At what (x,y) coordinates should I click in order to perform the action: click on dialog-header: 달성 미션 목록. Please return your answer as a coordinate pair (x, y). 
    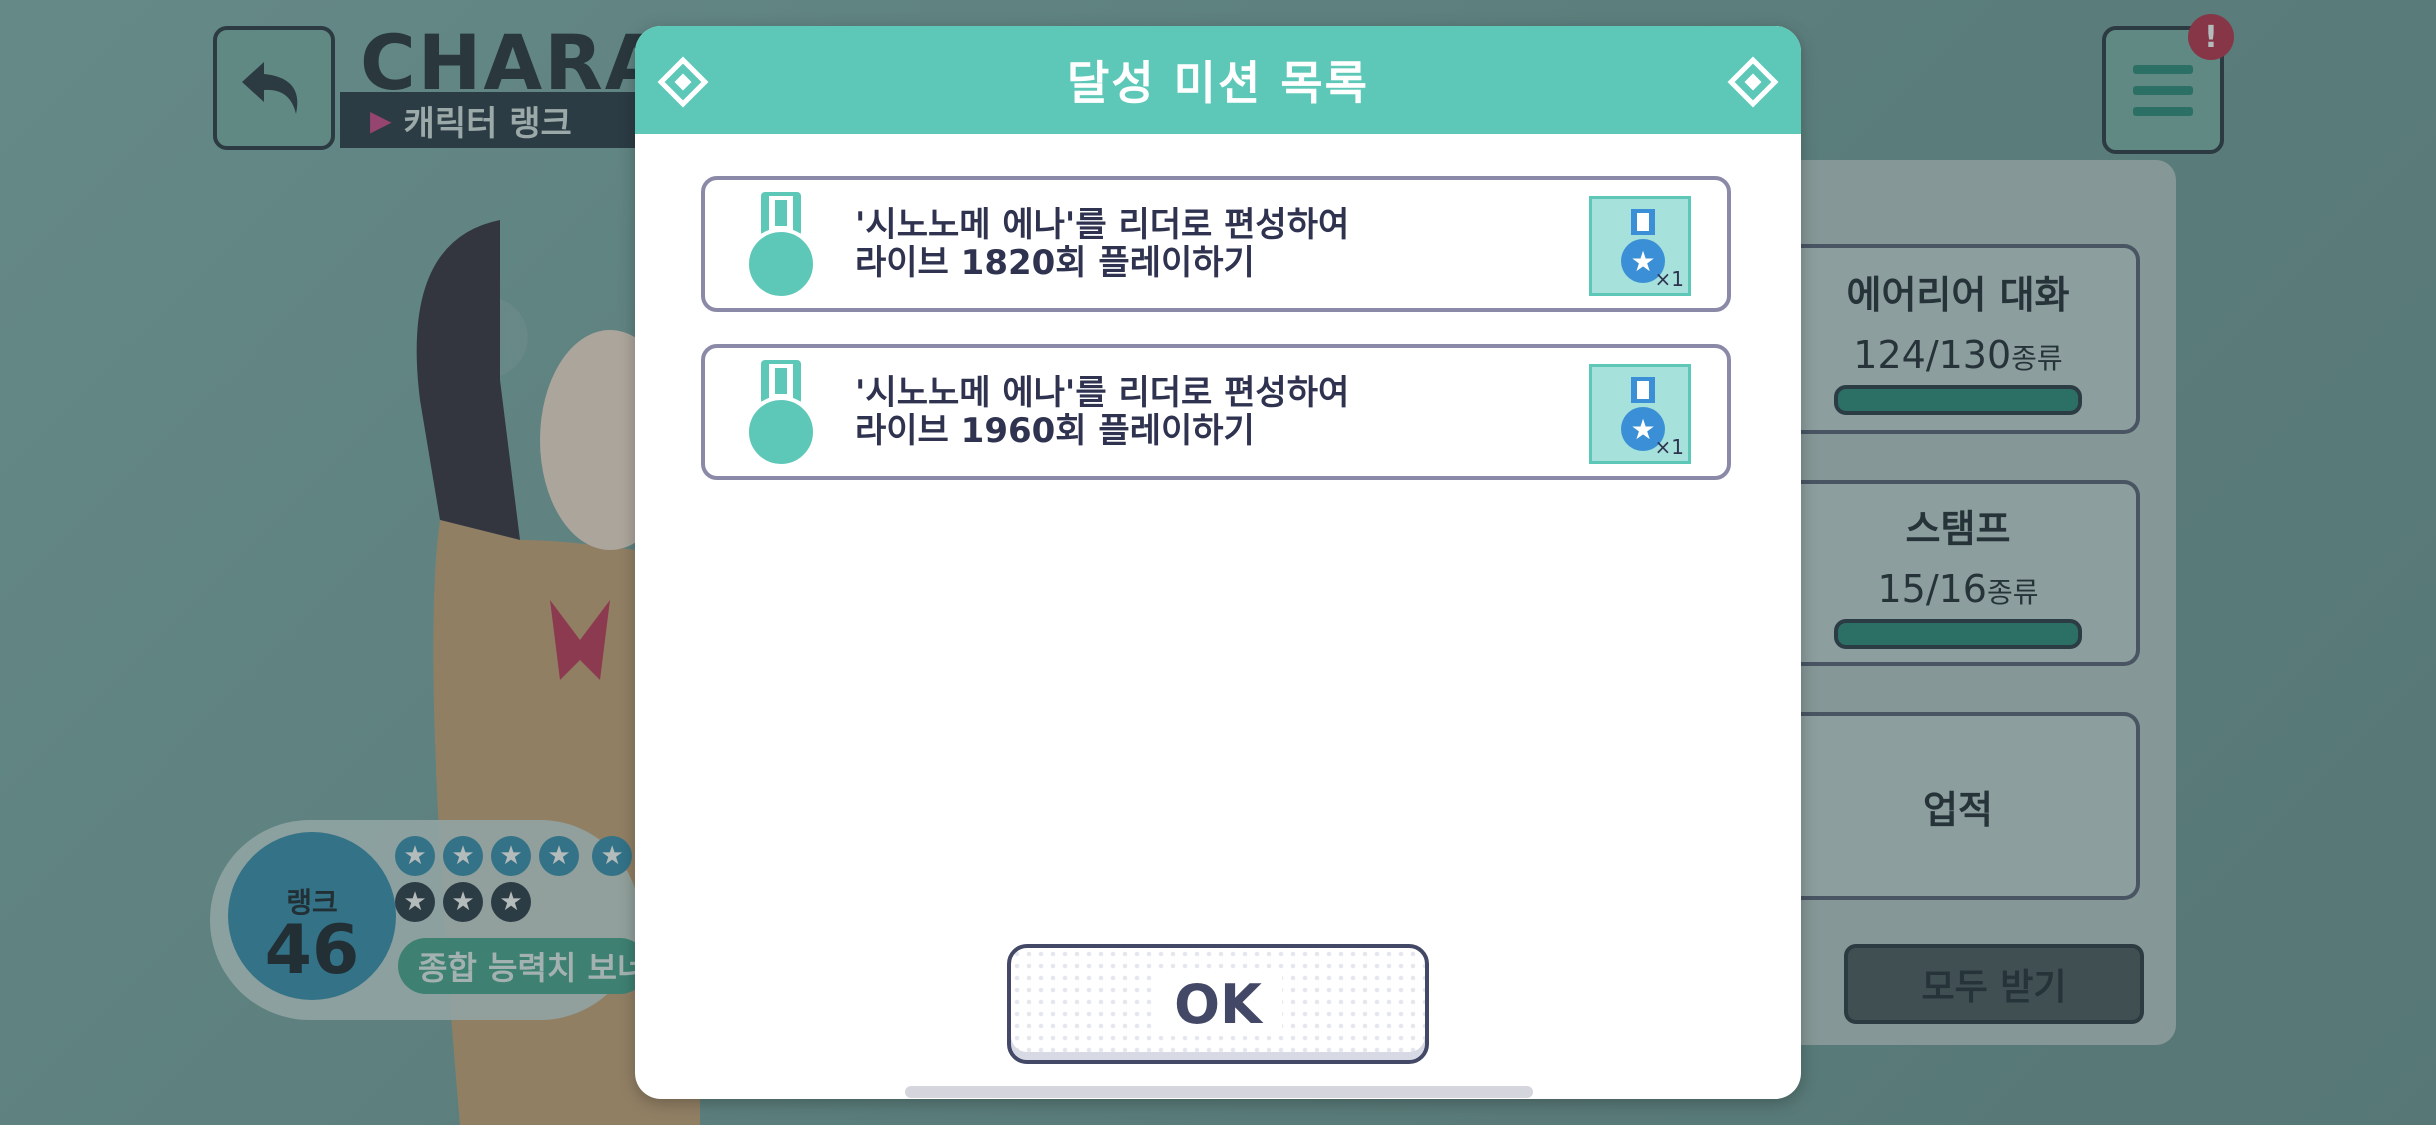
    Looking at the image, I should click on (1218, 80).